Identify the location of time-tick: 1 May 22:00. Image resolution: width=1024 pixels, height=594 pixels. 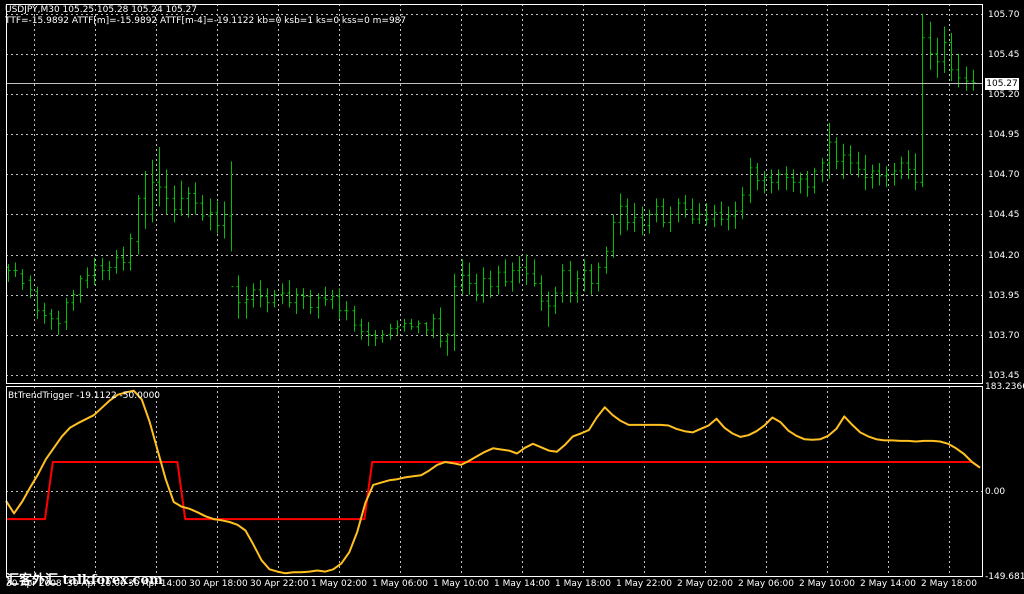
(644, 584).